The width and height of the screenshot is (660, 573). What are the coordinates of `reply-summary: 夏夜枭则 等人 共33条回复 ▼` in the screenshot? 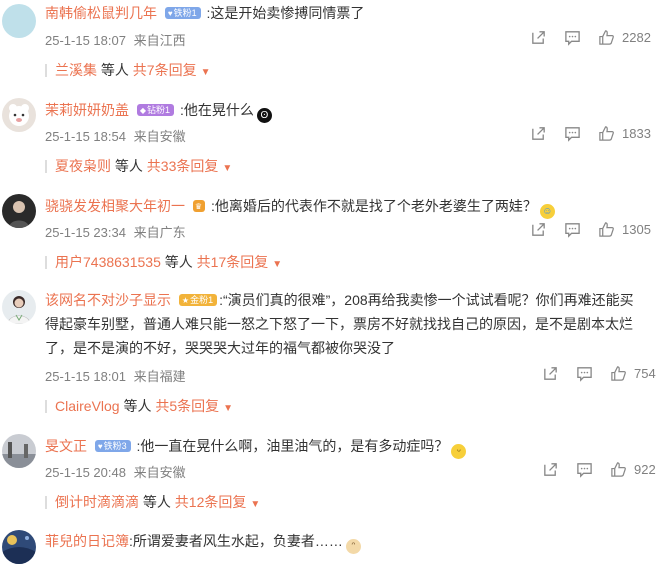 It's located at (138, 166).